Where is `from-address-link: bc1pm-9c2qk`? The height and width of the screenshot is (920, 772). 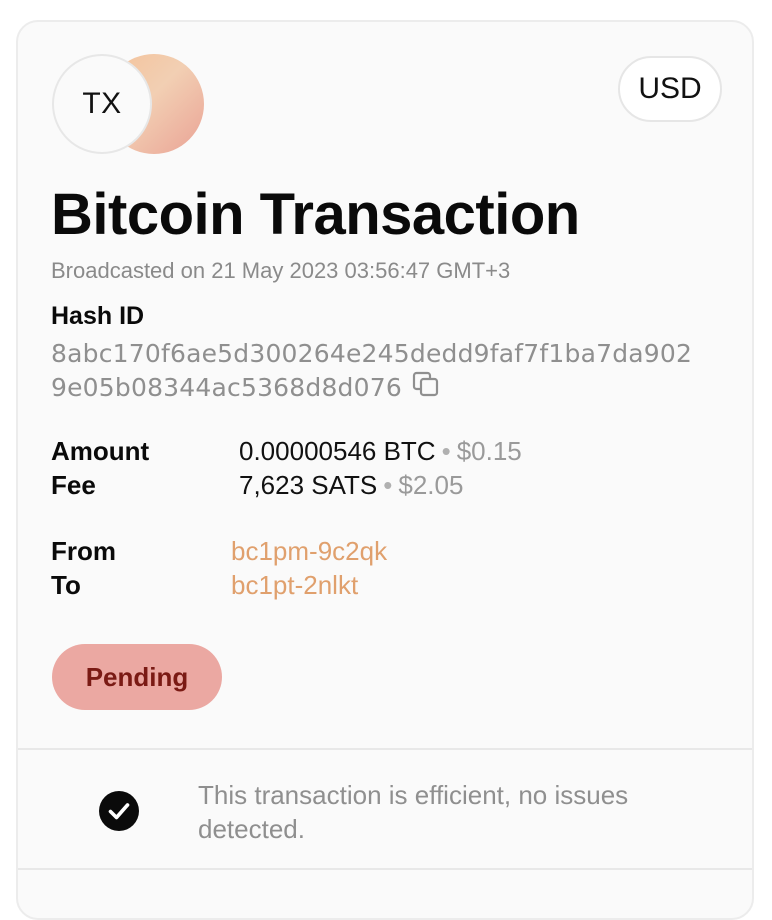 from-address-link: bc1pm-9c2qk is located at coordinates (309, 551).